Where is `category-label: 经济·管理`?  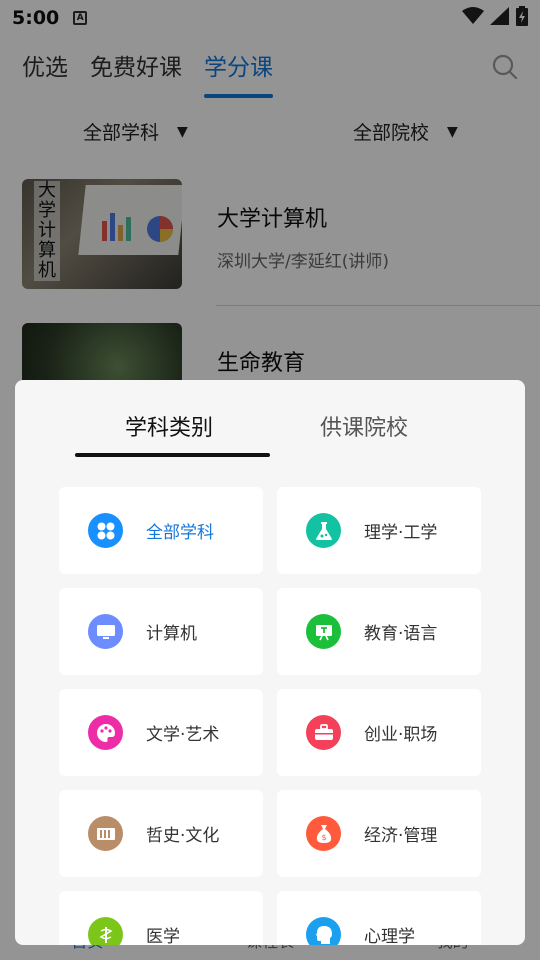 category-label: 经济·管理 is located at coordinates (401, 836).